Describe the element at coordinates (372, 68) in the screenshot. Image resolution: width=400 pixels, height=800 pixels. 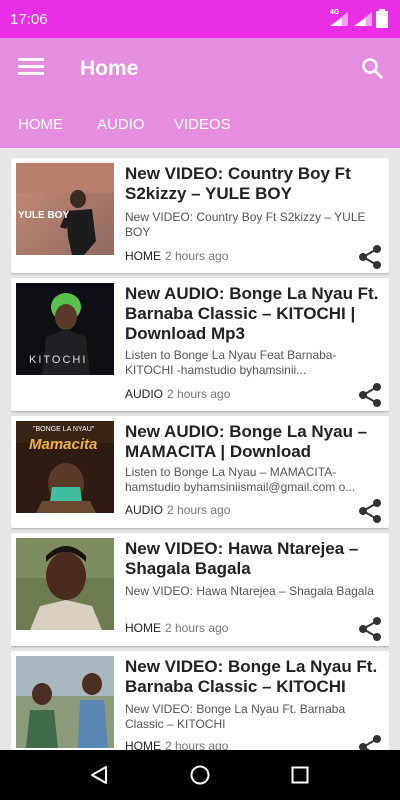
I see `search-icon` at that location.